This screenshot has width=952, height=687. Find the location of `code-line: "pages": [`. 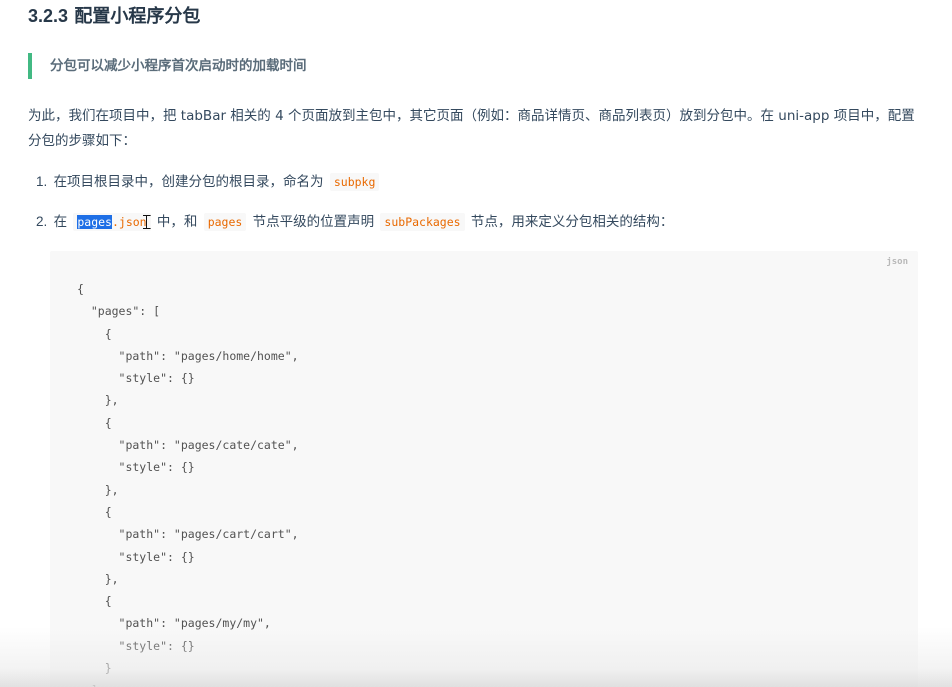

code-line: "pages": [ is located at coordinates (119, 311).